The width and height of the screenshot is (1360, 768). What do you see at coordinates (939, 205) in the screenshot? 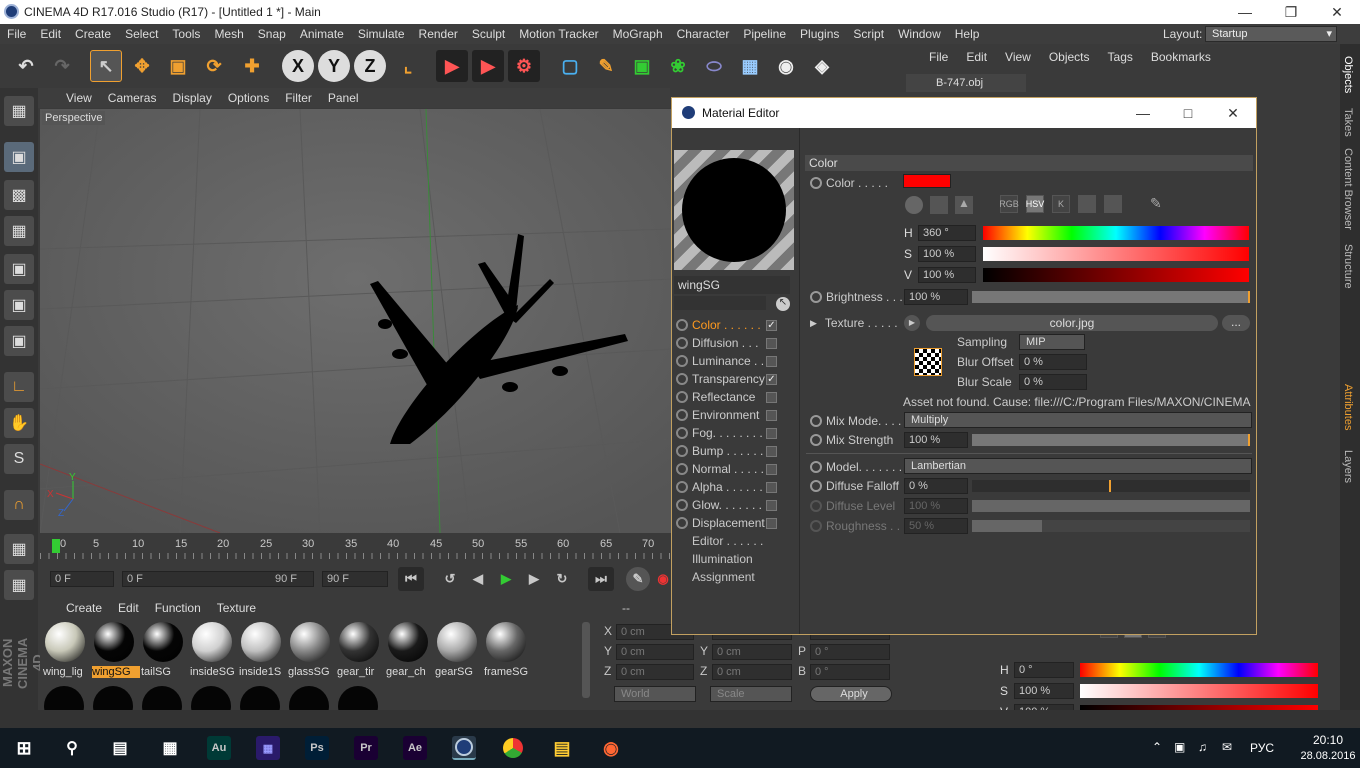
I see `spectrum-icon` at bounding box center [939, 205].